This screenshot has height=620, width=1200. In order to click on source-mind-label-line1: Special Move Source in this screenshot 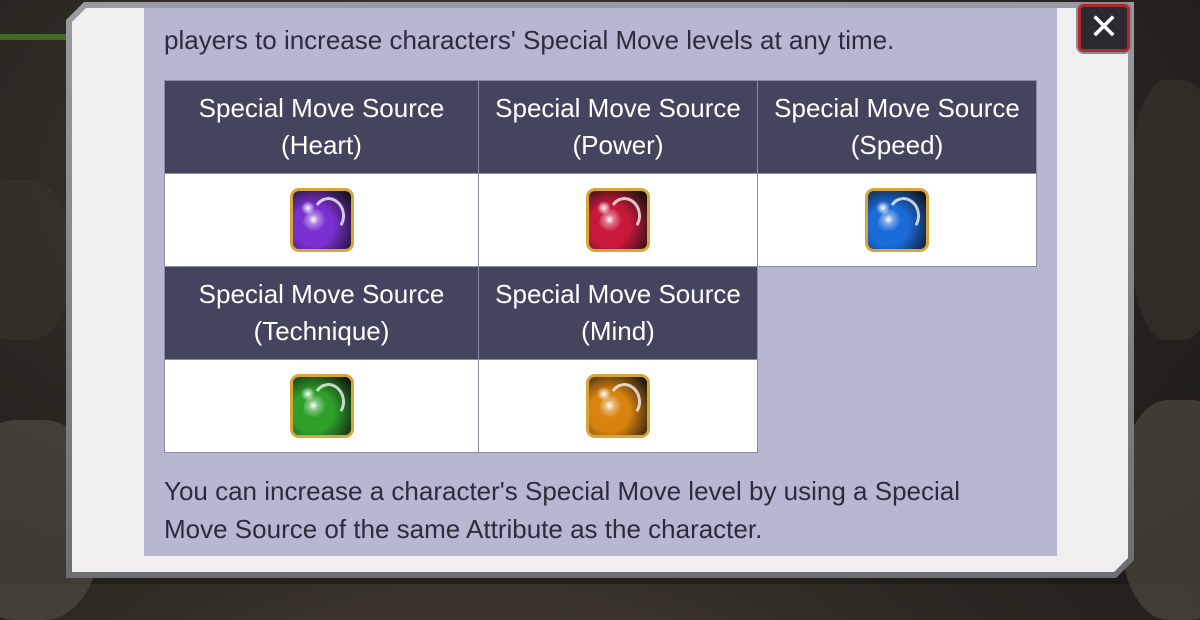, I will do `click(618, 294)`.